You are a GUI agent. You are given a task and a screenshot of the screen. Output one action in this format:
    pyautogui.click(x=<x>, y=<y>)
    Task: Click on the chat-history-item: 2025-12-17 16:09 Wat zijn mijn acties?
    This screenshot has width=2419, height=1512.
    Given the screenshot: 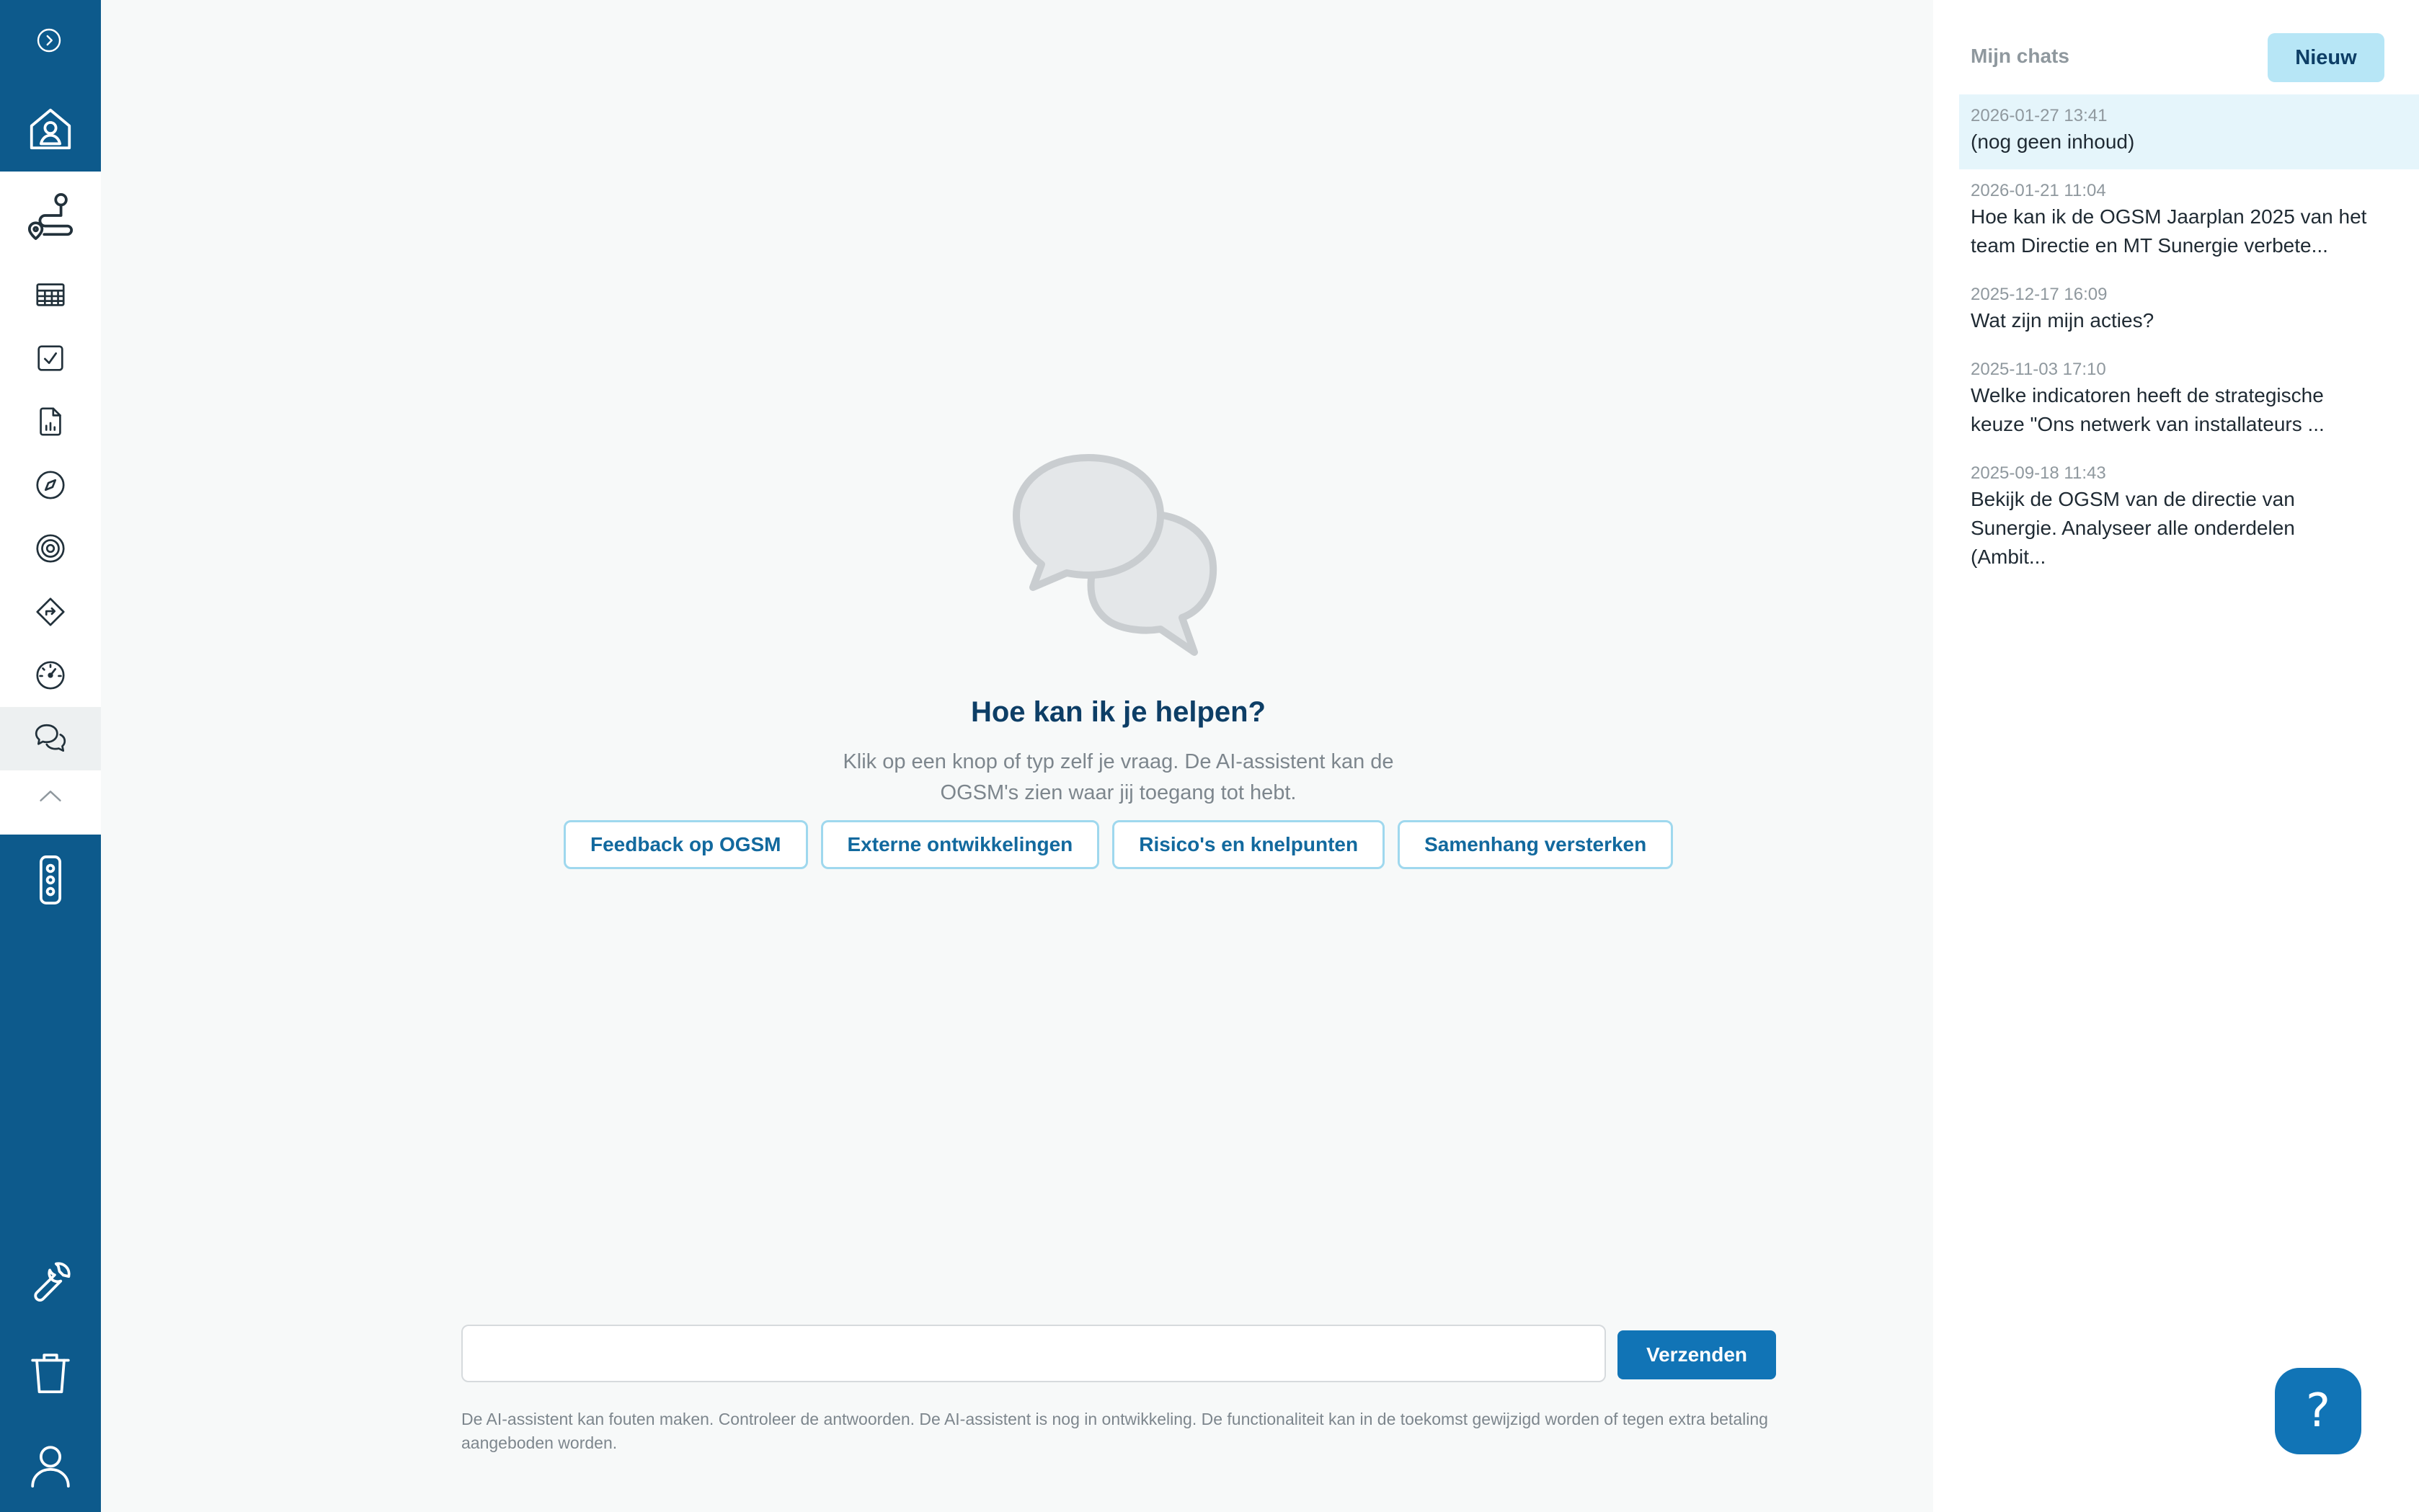 What is the action you would take?
    pyautogui.click(x=2189, y=311)
    